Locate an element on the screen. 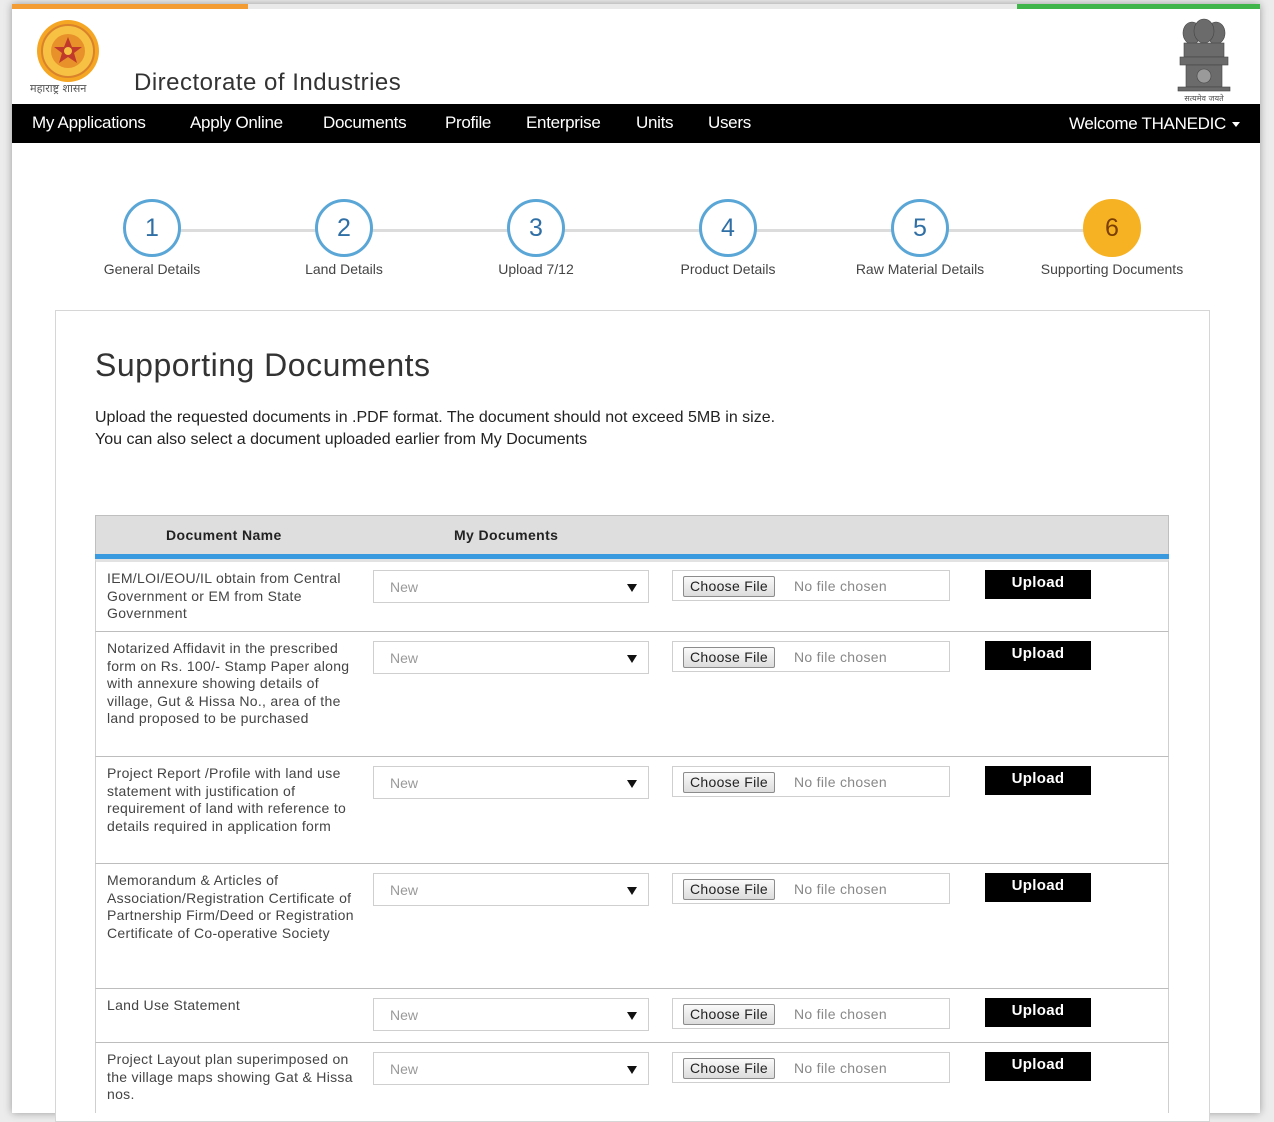  step-product-details: 4 Product Details is located at coordinates (728, 238).